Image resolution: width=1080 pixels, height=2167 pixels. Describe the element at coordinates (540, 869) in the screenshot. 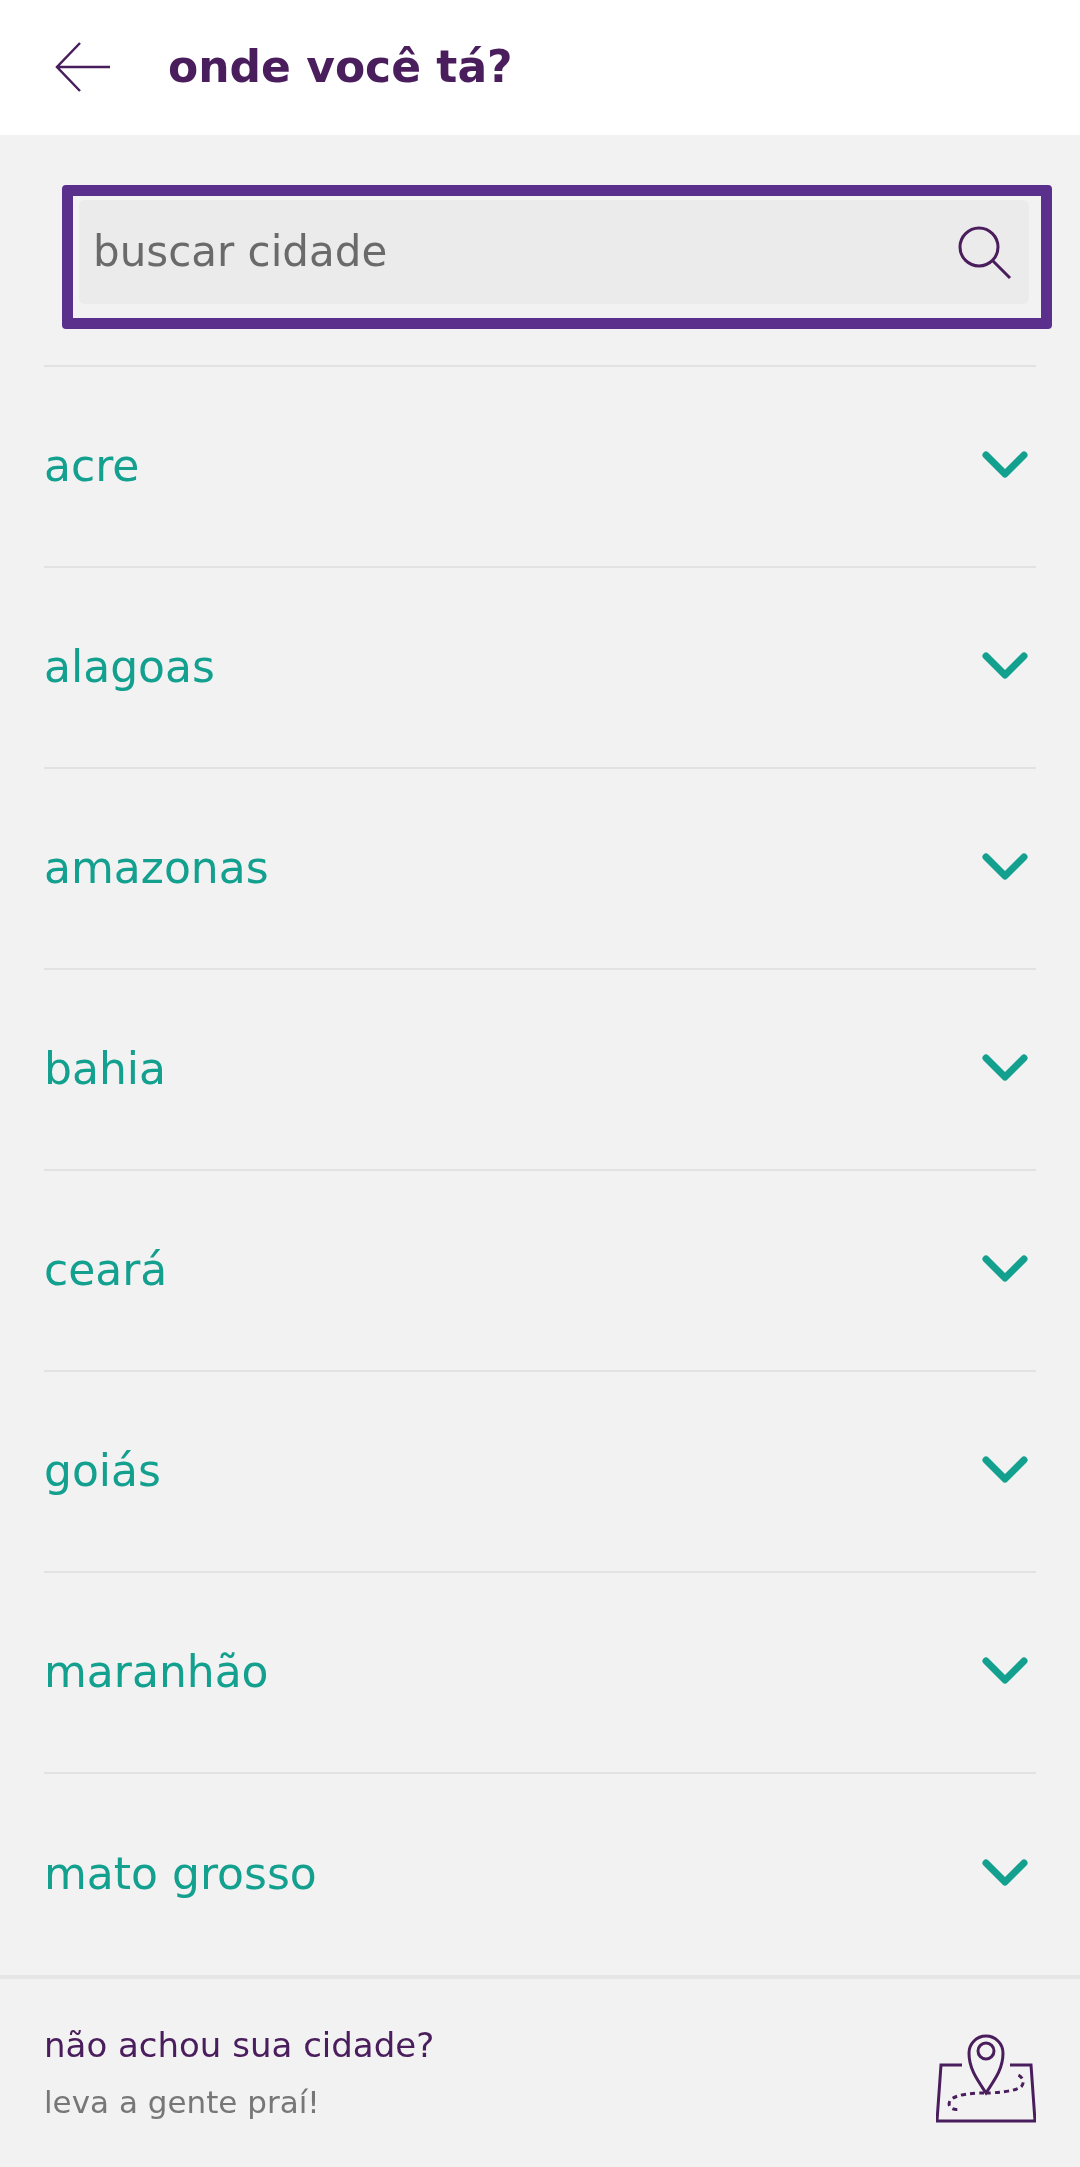

I see `state-item: amazonas` at that location.